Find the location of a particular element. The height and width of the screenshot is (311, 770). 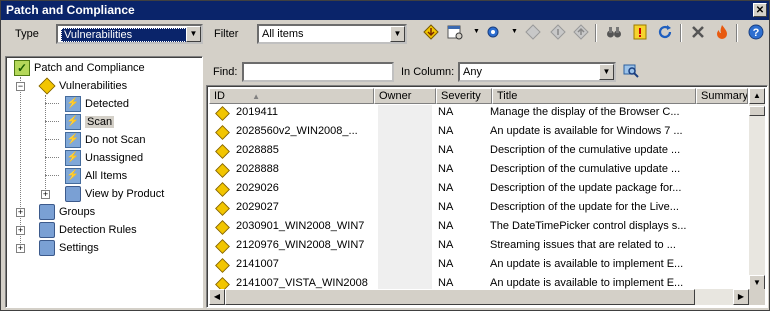

scroll-up-icon: ▲ is located at coordinates (757, 96).